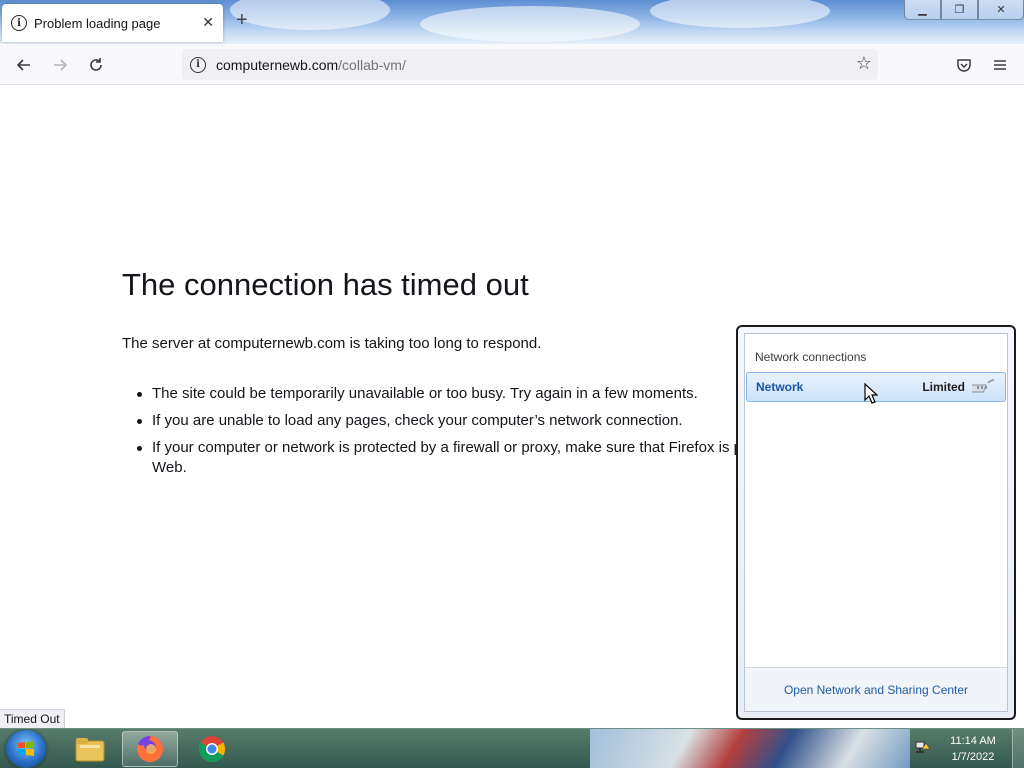  I want to click on pocket-icon, so click(964, 65).